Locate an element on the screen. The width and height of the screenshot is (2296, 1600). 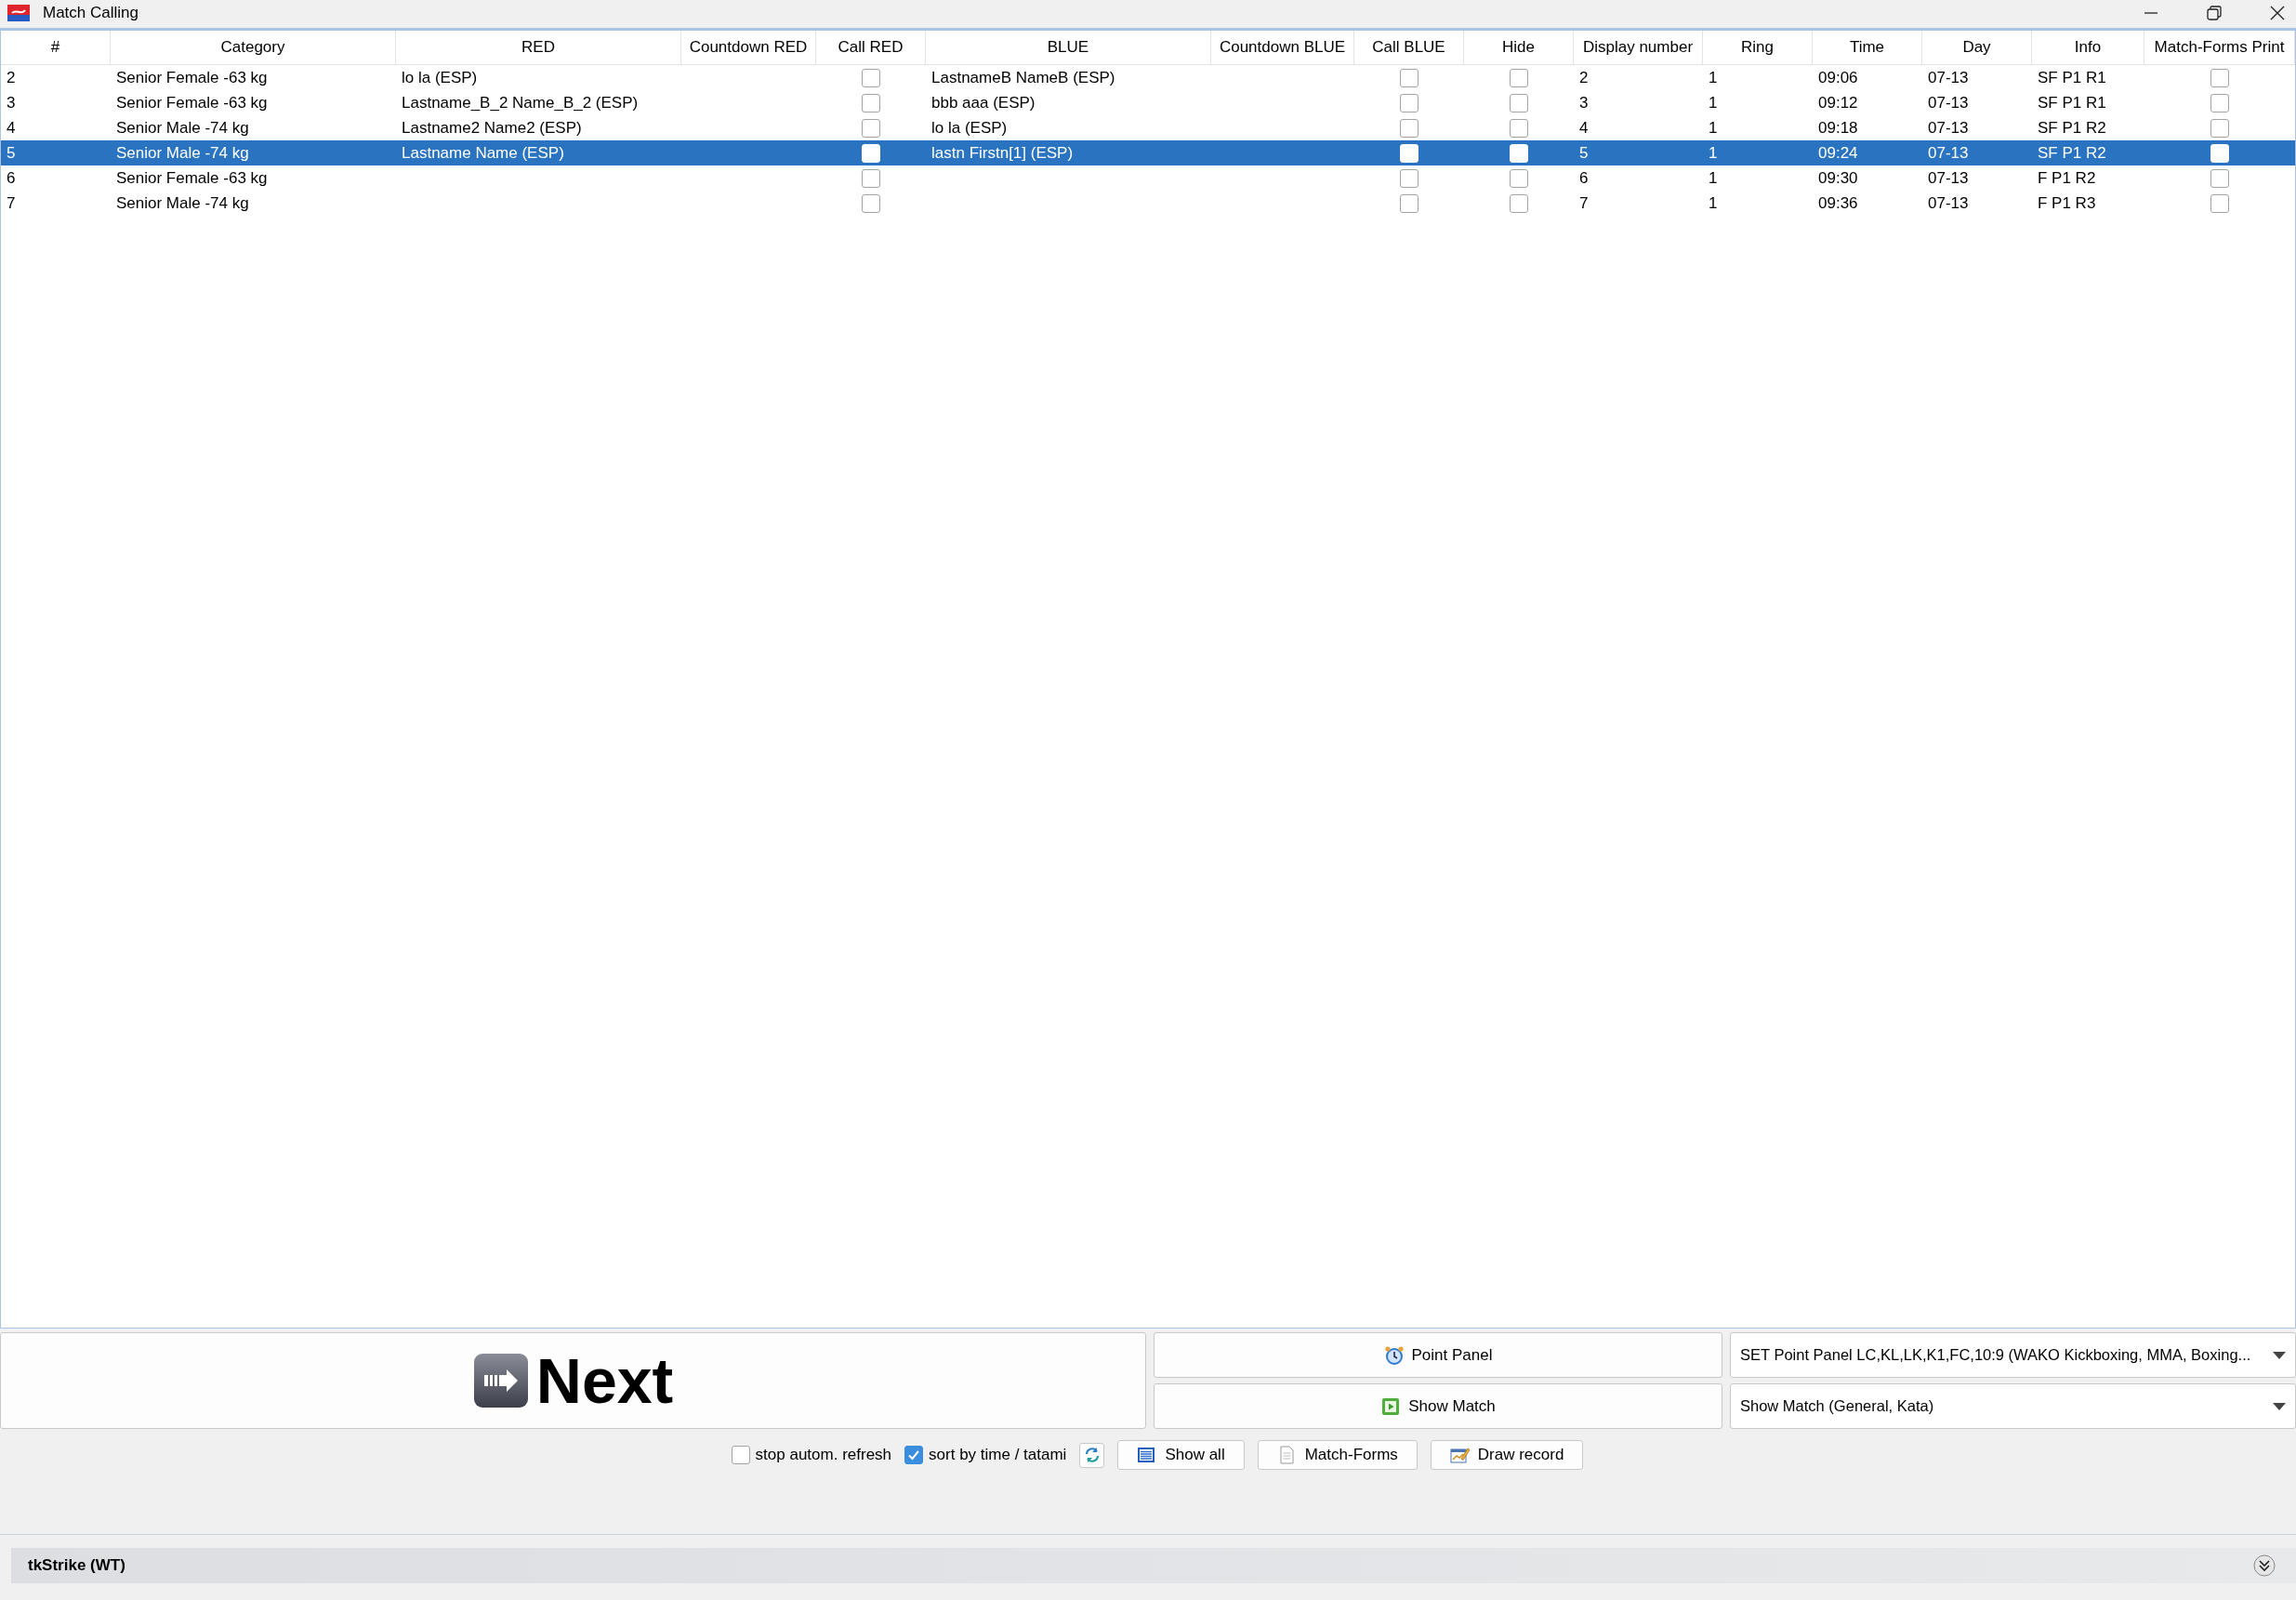
table-row: 4 Senior Male -74 kg Lastname2 Name2 (ESP) lo la (ESP) 4 1 09:18 07-13 SF P1 R2 is located at coordinates (1148, 128).